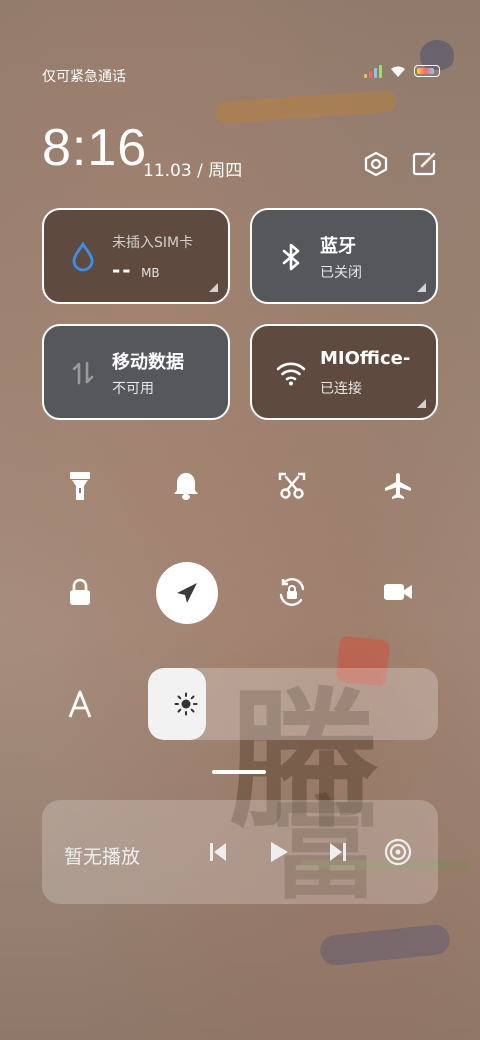 The width and height of the screenshot is (480, 1040). What do you see at coordinates (293, 704) in the screenshot?
I see `brightness-slider` at bounding box center [293, 704].